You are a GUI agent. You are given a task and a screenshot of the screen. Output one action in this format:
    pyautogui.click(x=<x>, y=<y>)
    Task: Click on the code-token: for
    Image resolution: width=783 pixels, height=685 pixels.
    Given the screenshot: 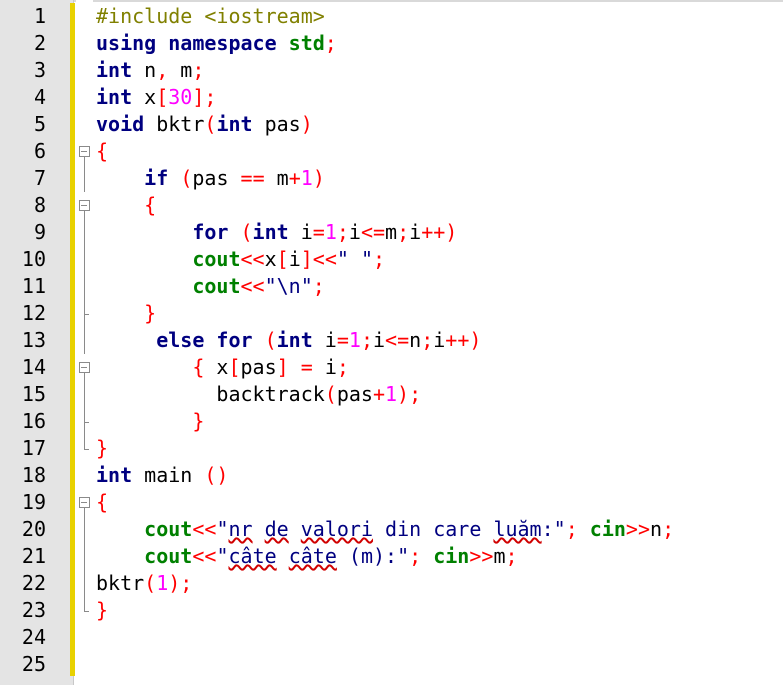 What is the action you would take?
    pyautogui.click(x=210, y=232)
    